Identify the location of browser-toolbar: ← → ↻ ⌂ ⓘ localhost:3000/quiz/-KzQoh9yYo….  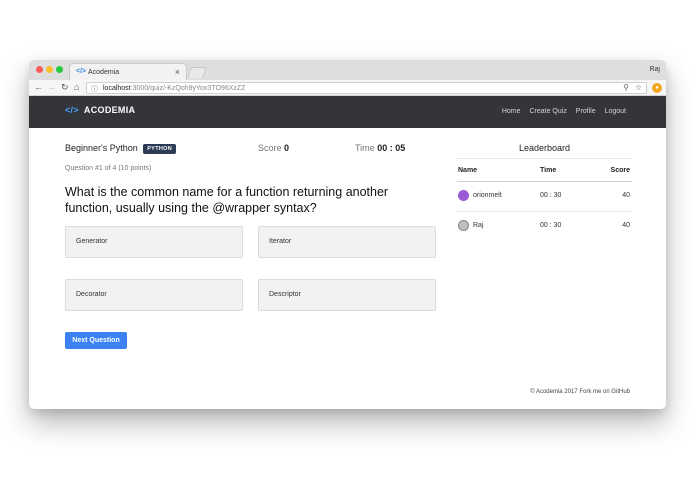
(347, 88).